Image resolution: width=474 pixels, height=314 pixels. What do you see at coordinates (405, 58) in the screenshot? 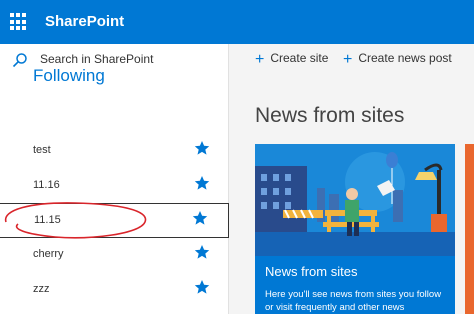
I see `create-news-label: Create news post` at bounding box center [405, 58].